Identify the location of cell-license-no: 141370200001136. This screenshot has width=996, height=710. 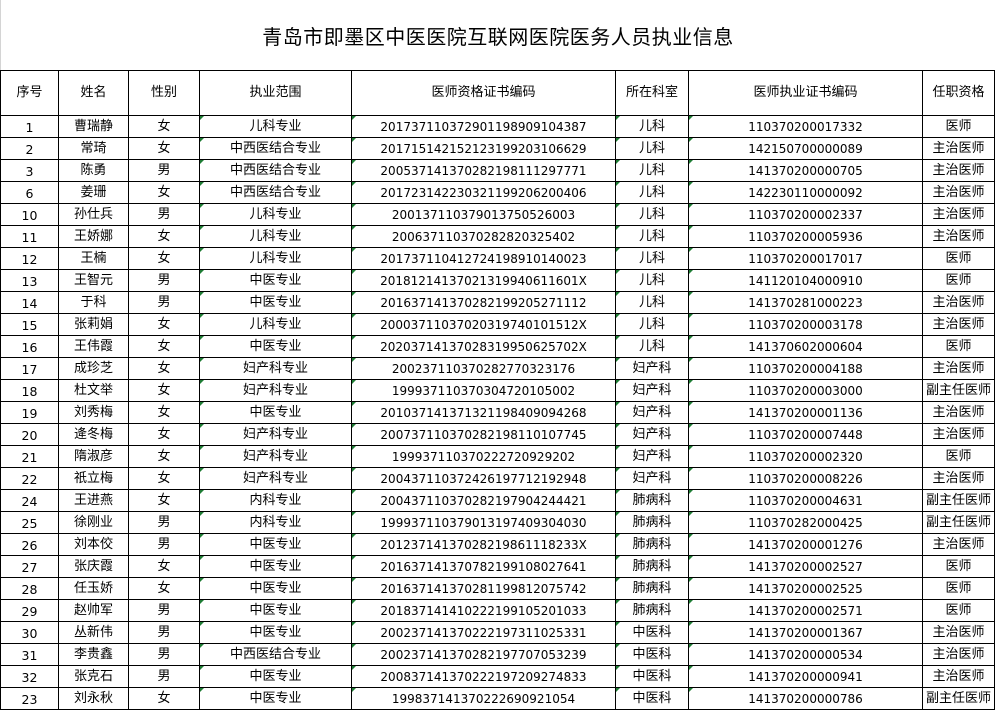
(805, 412).